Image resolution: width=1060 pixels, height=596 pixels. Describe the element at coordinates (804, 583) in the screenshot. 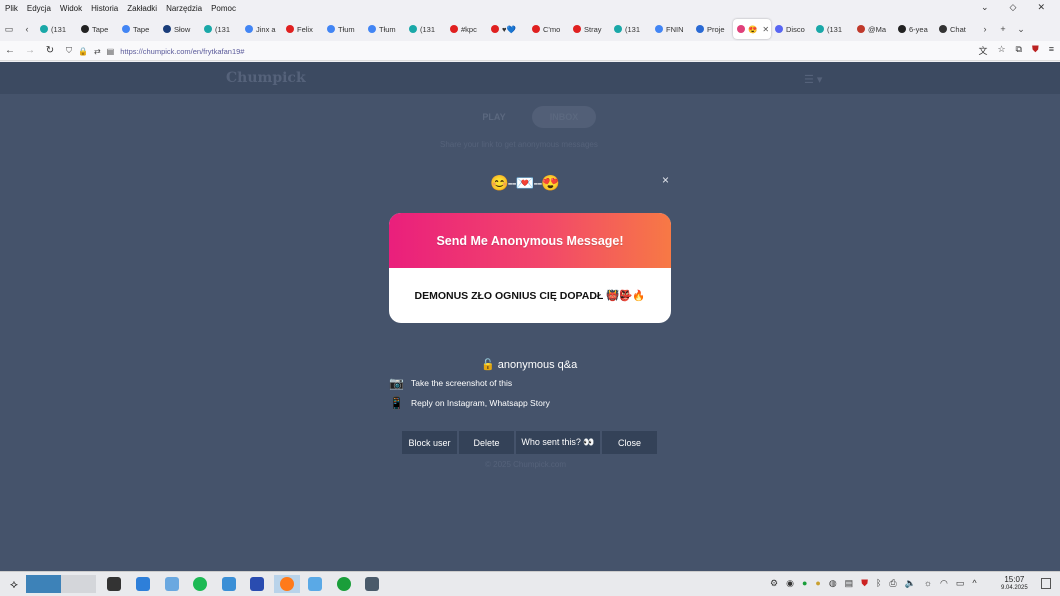

I see `tray-chat-icon: ●` at that location.